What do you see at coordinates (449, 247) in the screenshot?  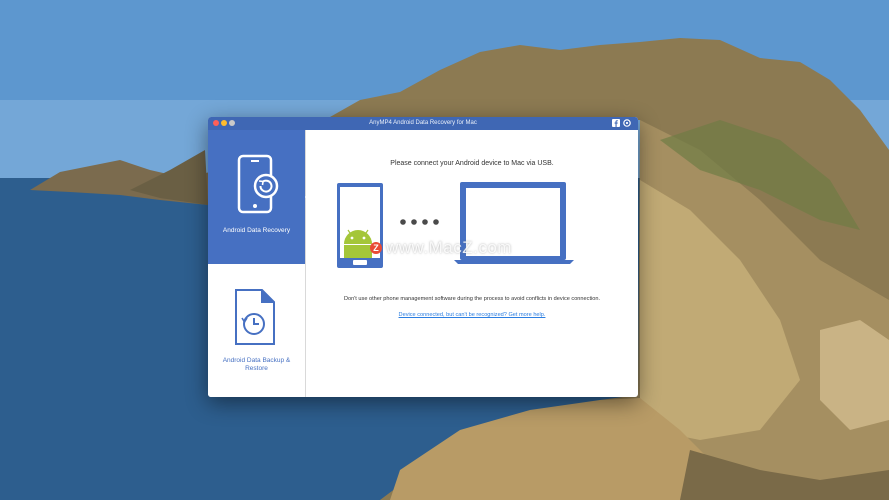 I see `watermark-text: www.MacZ.com` at bounding box center [449, 247].